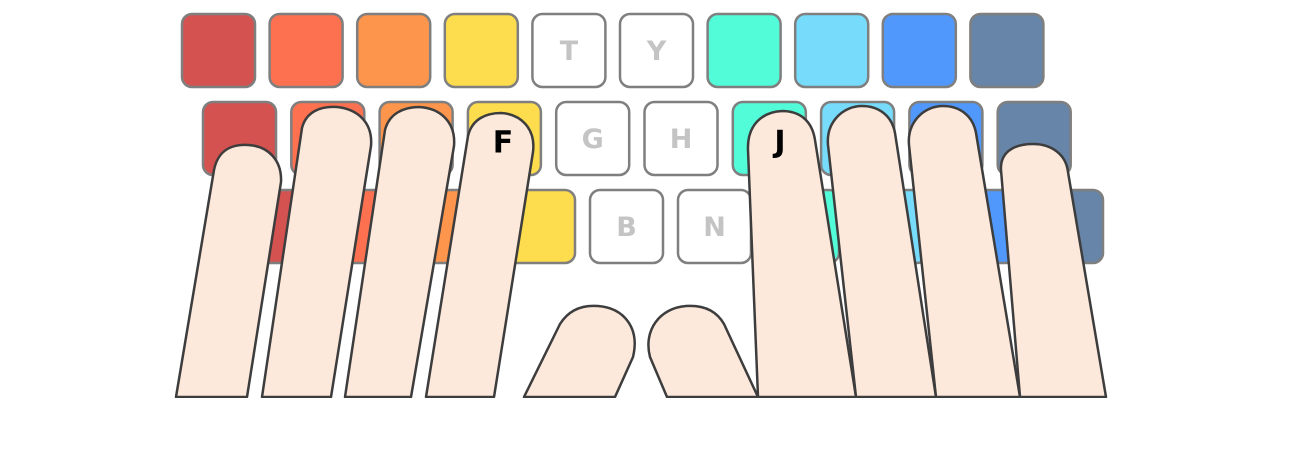 This screenshot has width=1308, height=468. I want to click on left-thumb, so click(579, 351).